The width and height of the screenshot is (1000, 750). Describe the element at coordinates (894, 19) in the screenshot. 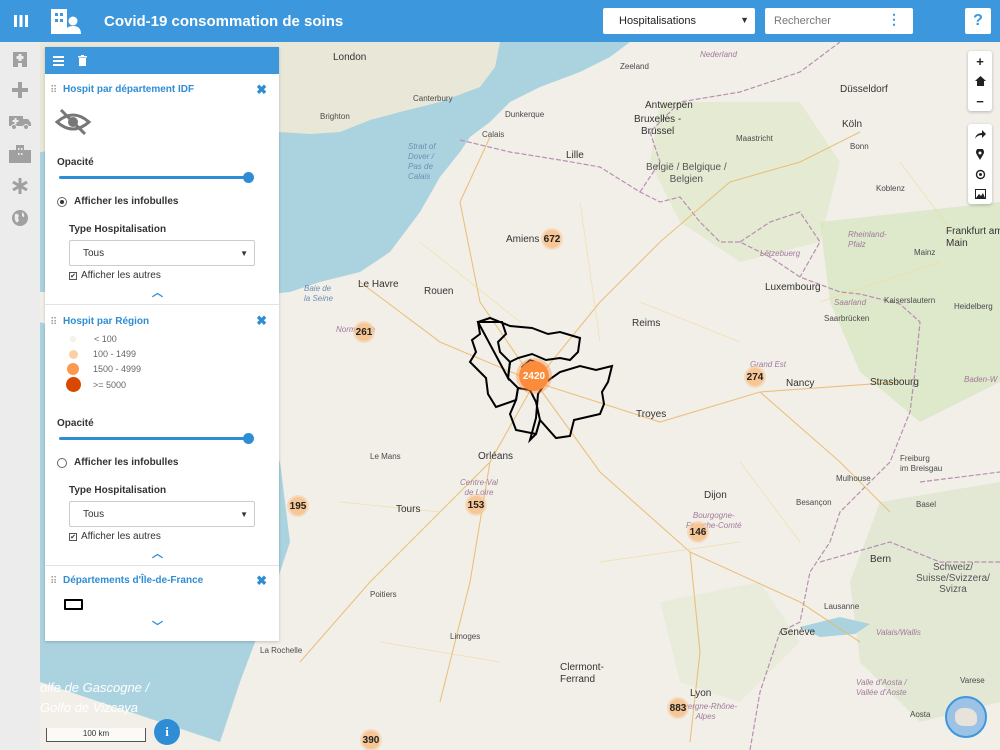

I see `kebab-menu-icon: ⋮` at that location.